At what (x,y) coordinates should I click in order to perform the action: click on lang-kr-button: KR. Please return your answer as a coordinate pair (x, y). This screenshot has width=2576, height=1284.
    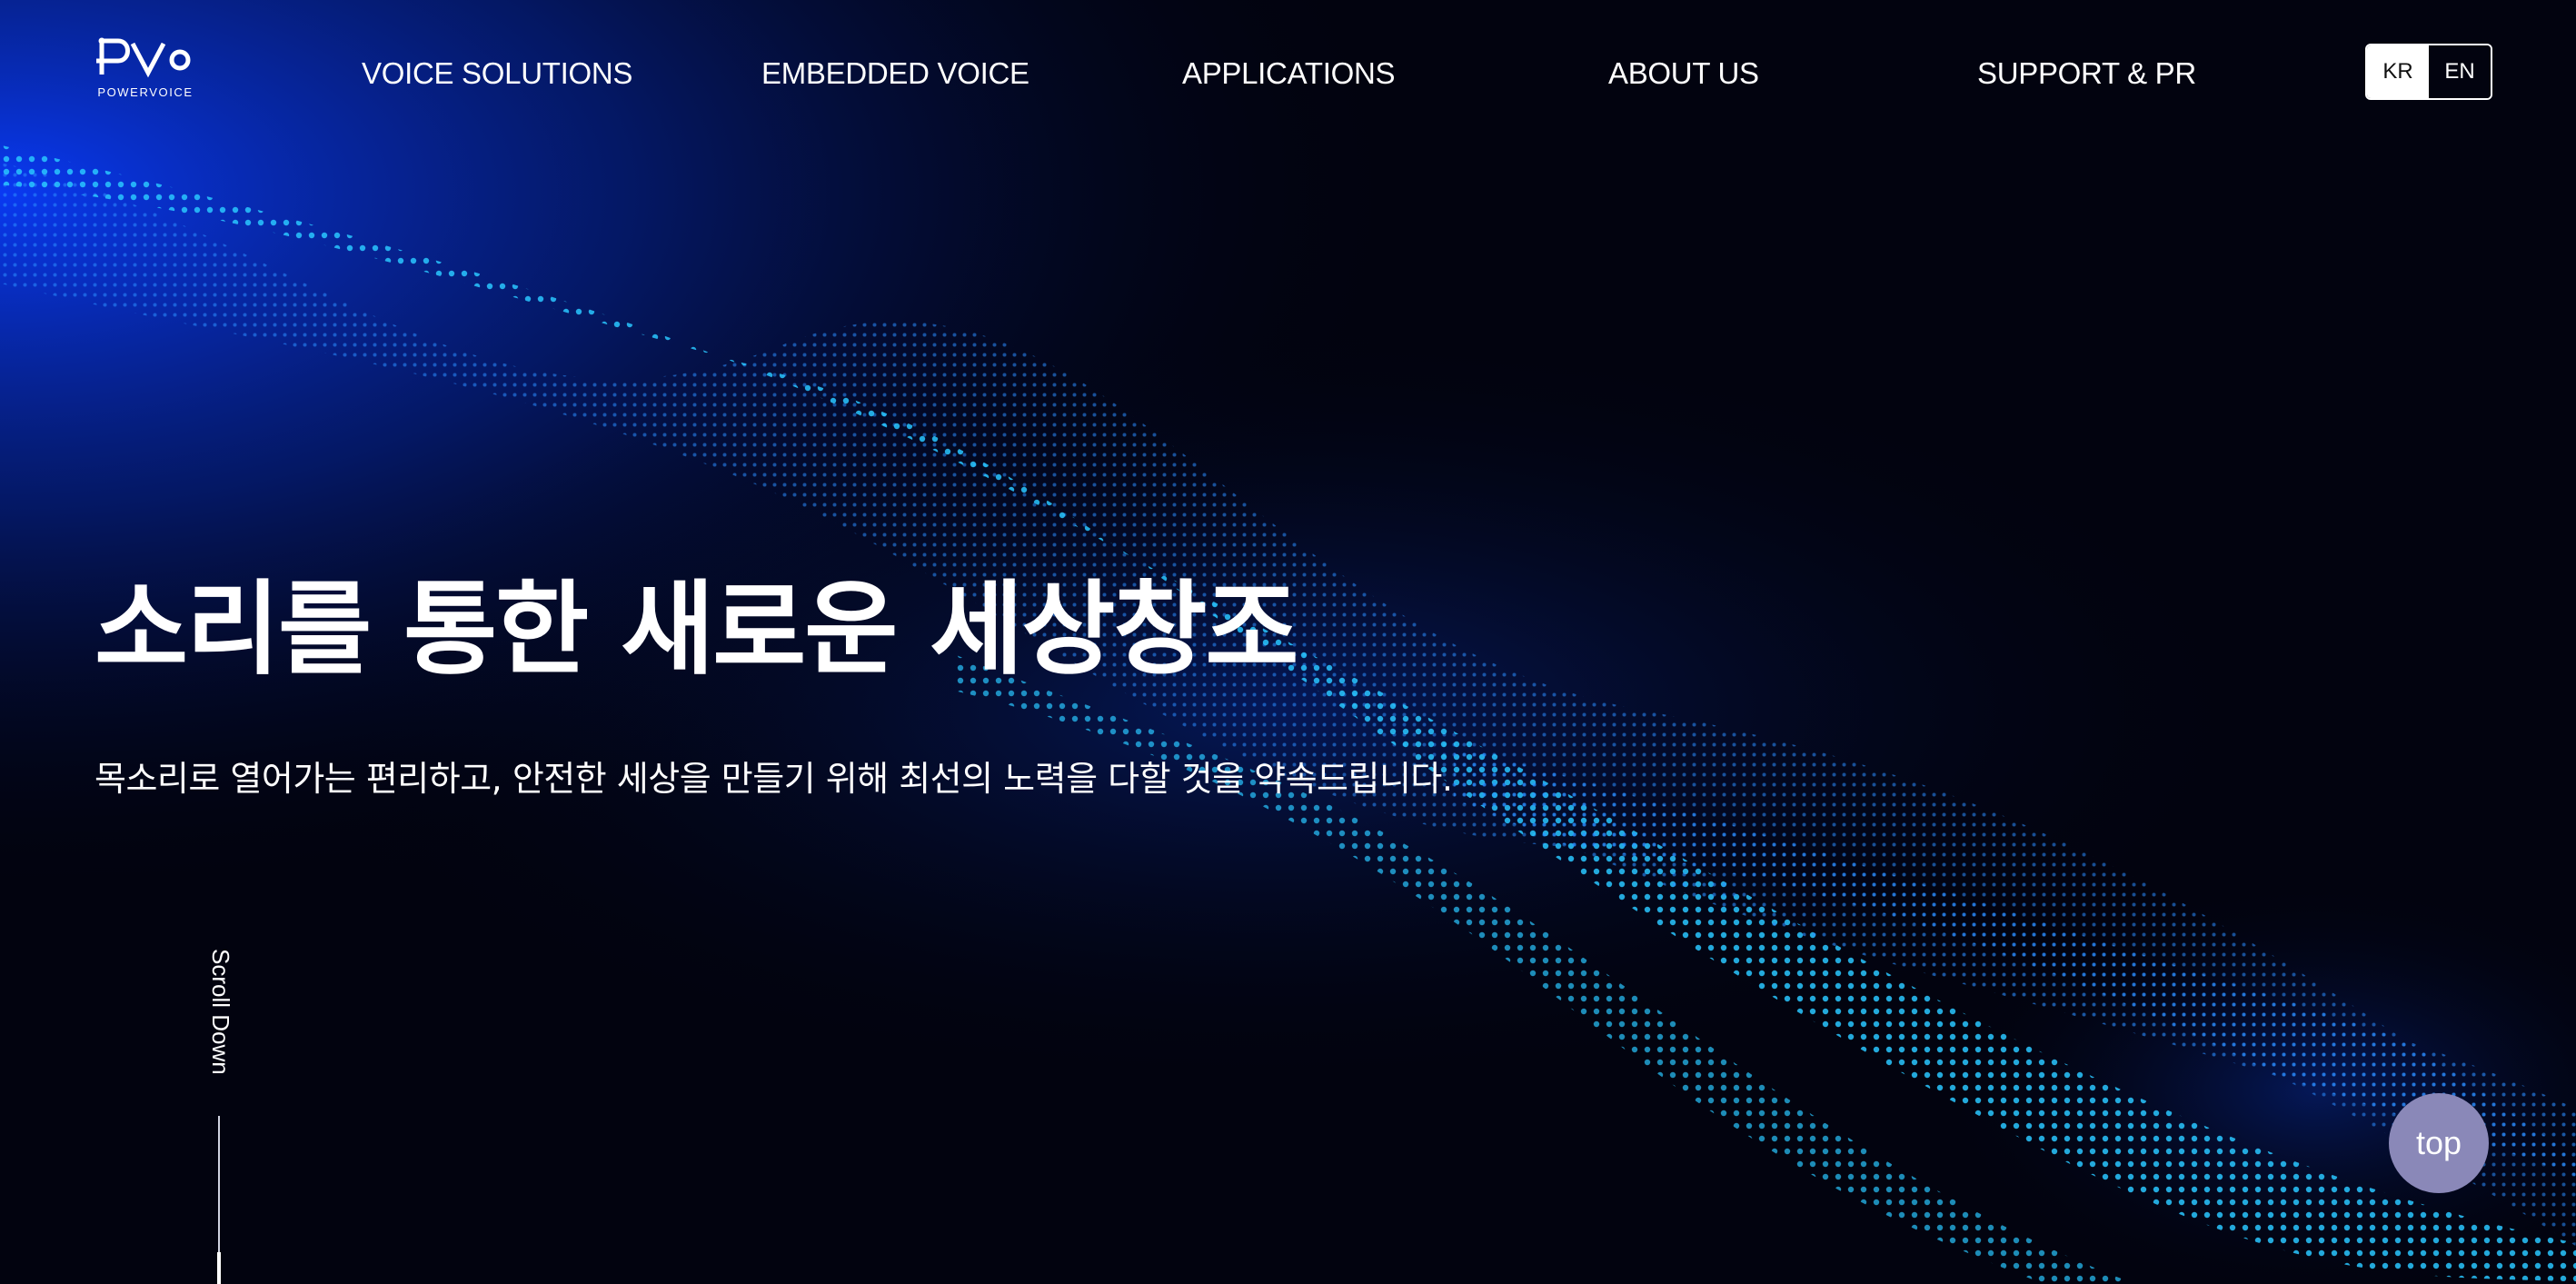
    Looking at the image, I should click on (2398, 71).